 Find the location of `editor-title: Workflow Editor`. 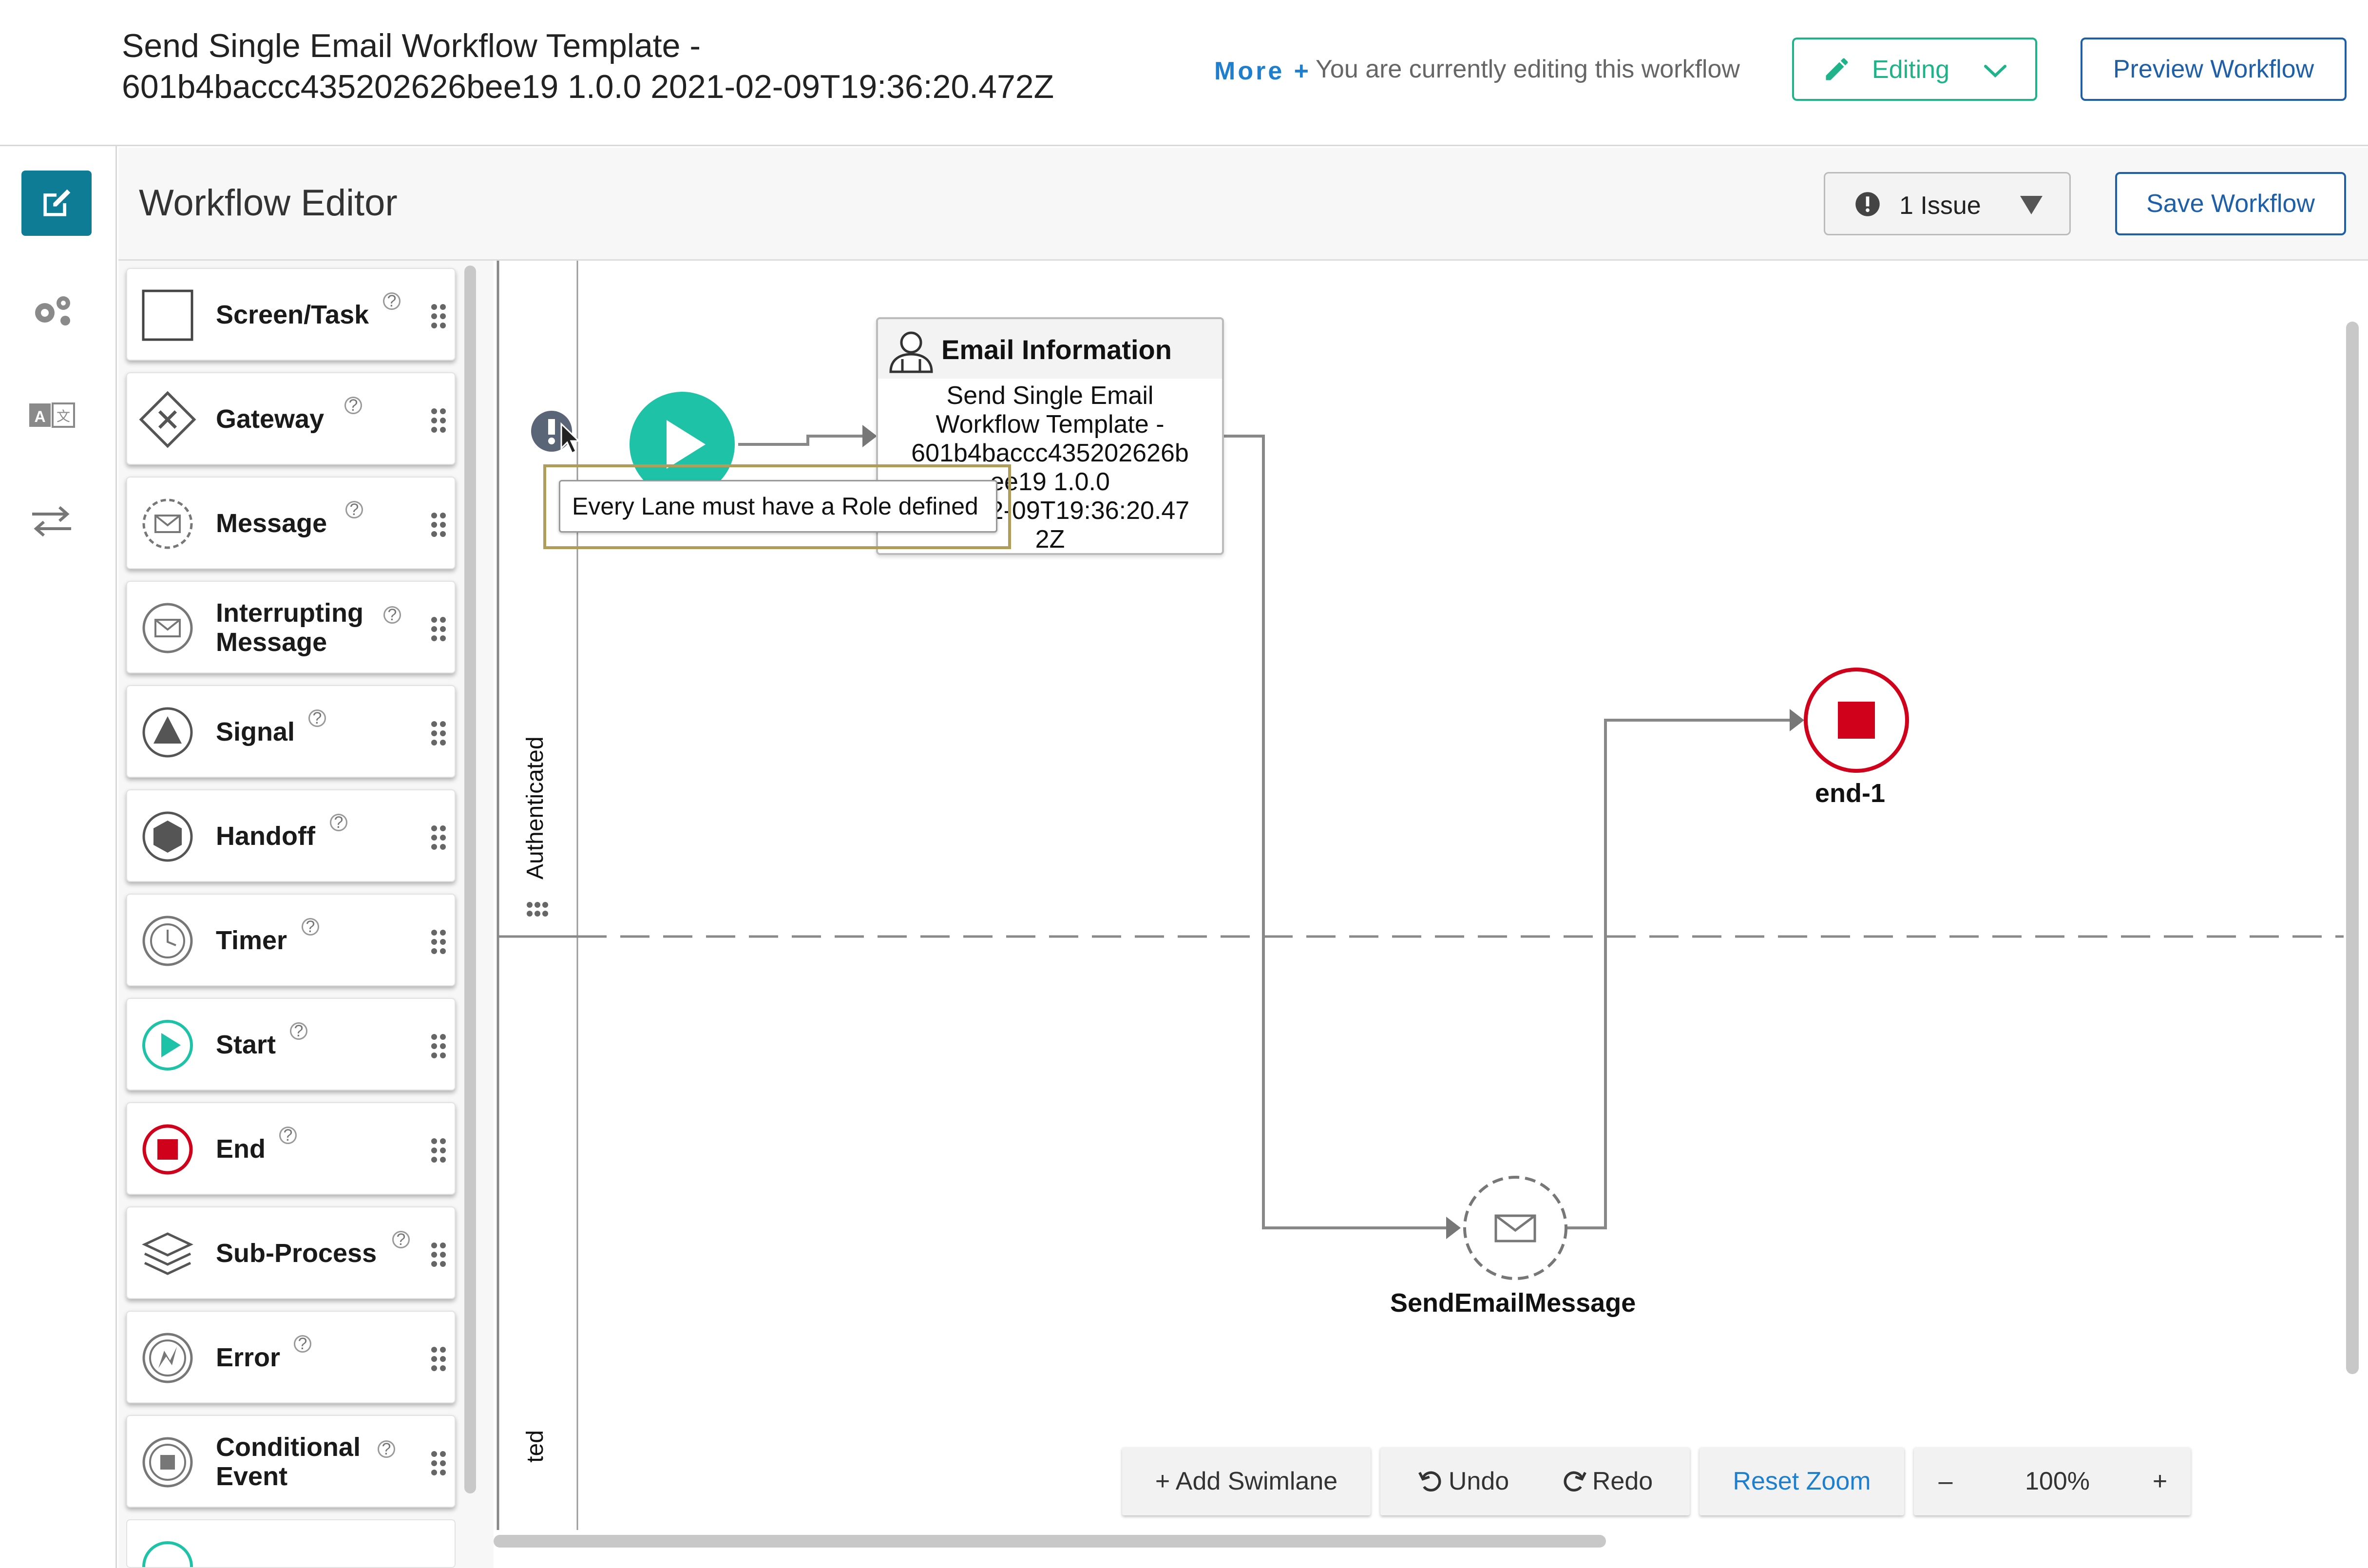

editor-title: Workflow Editor is located at coordinates (269, 203).